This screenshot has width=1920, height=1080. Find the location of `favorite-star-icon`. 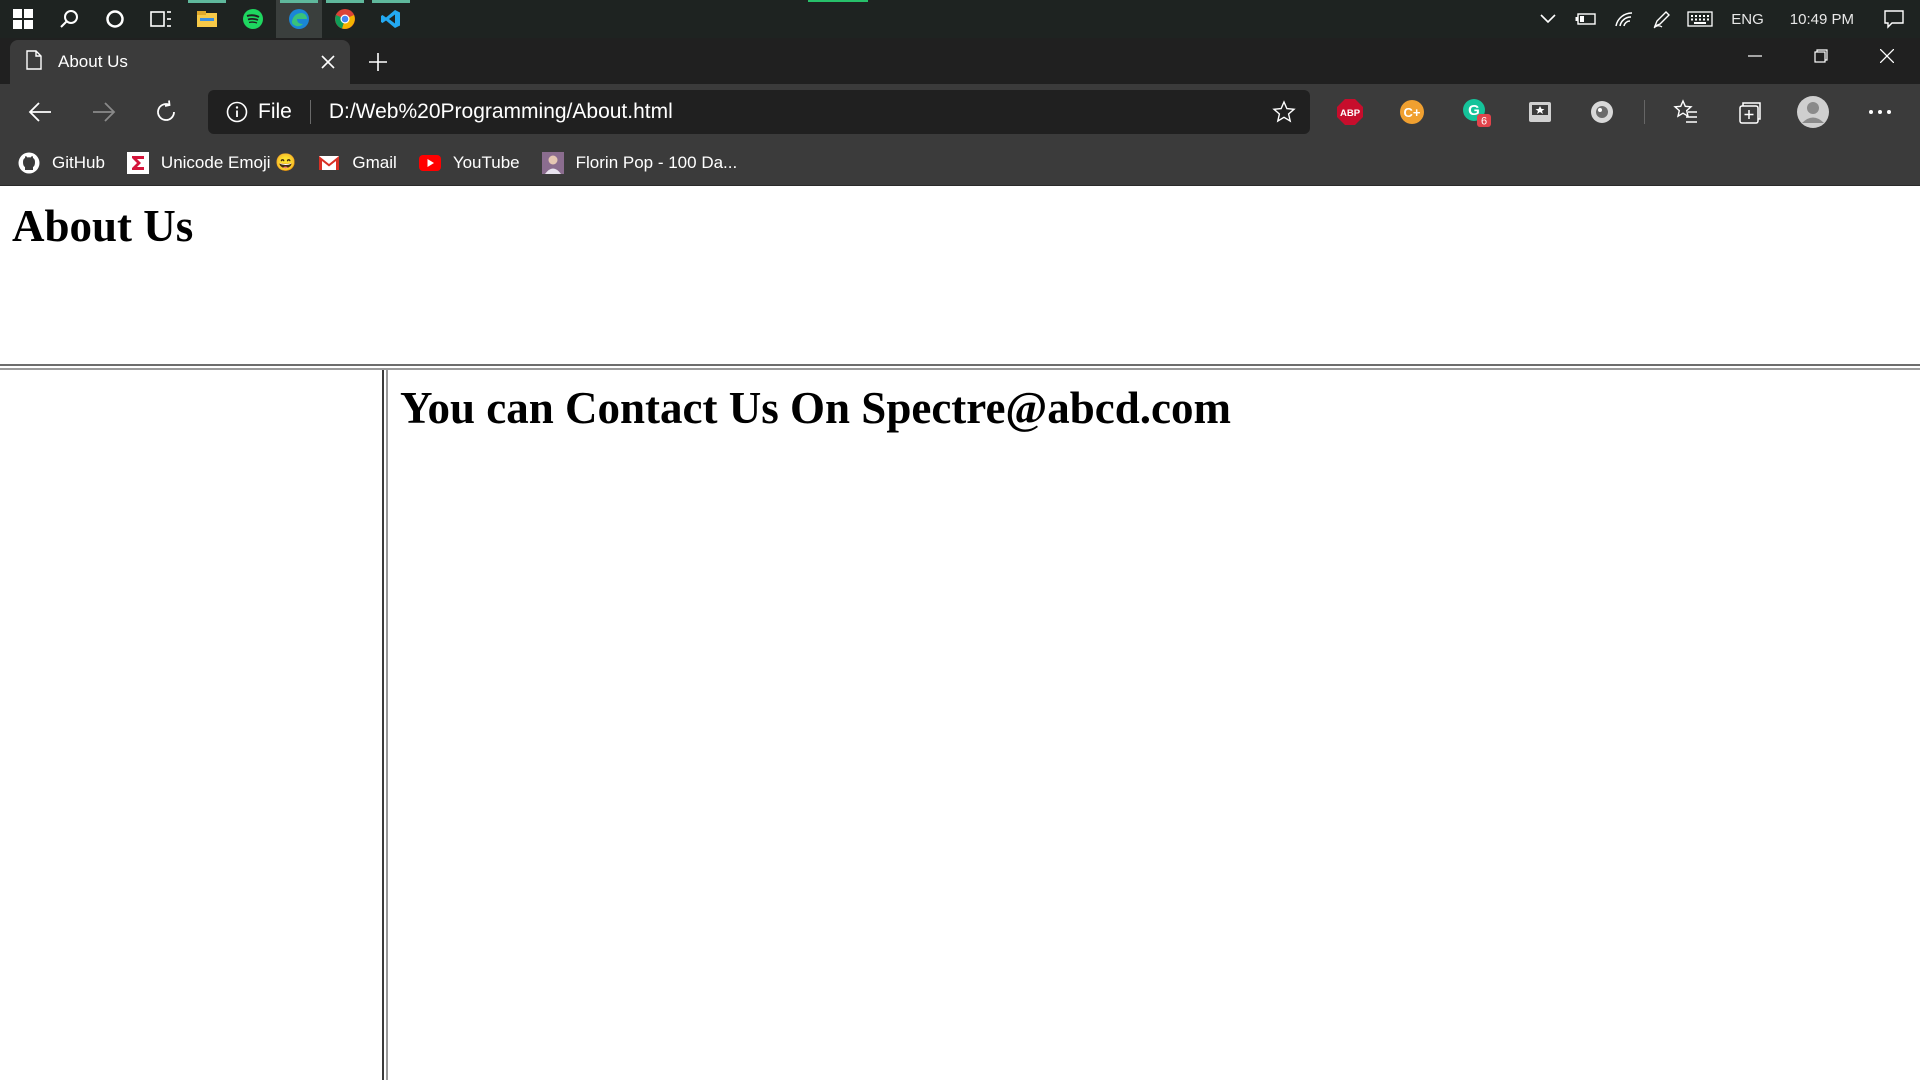

favorite-star-icon is located at coordinates (1284, 112).